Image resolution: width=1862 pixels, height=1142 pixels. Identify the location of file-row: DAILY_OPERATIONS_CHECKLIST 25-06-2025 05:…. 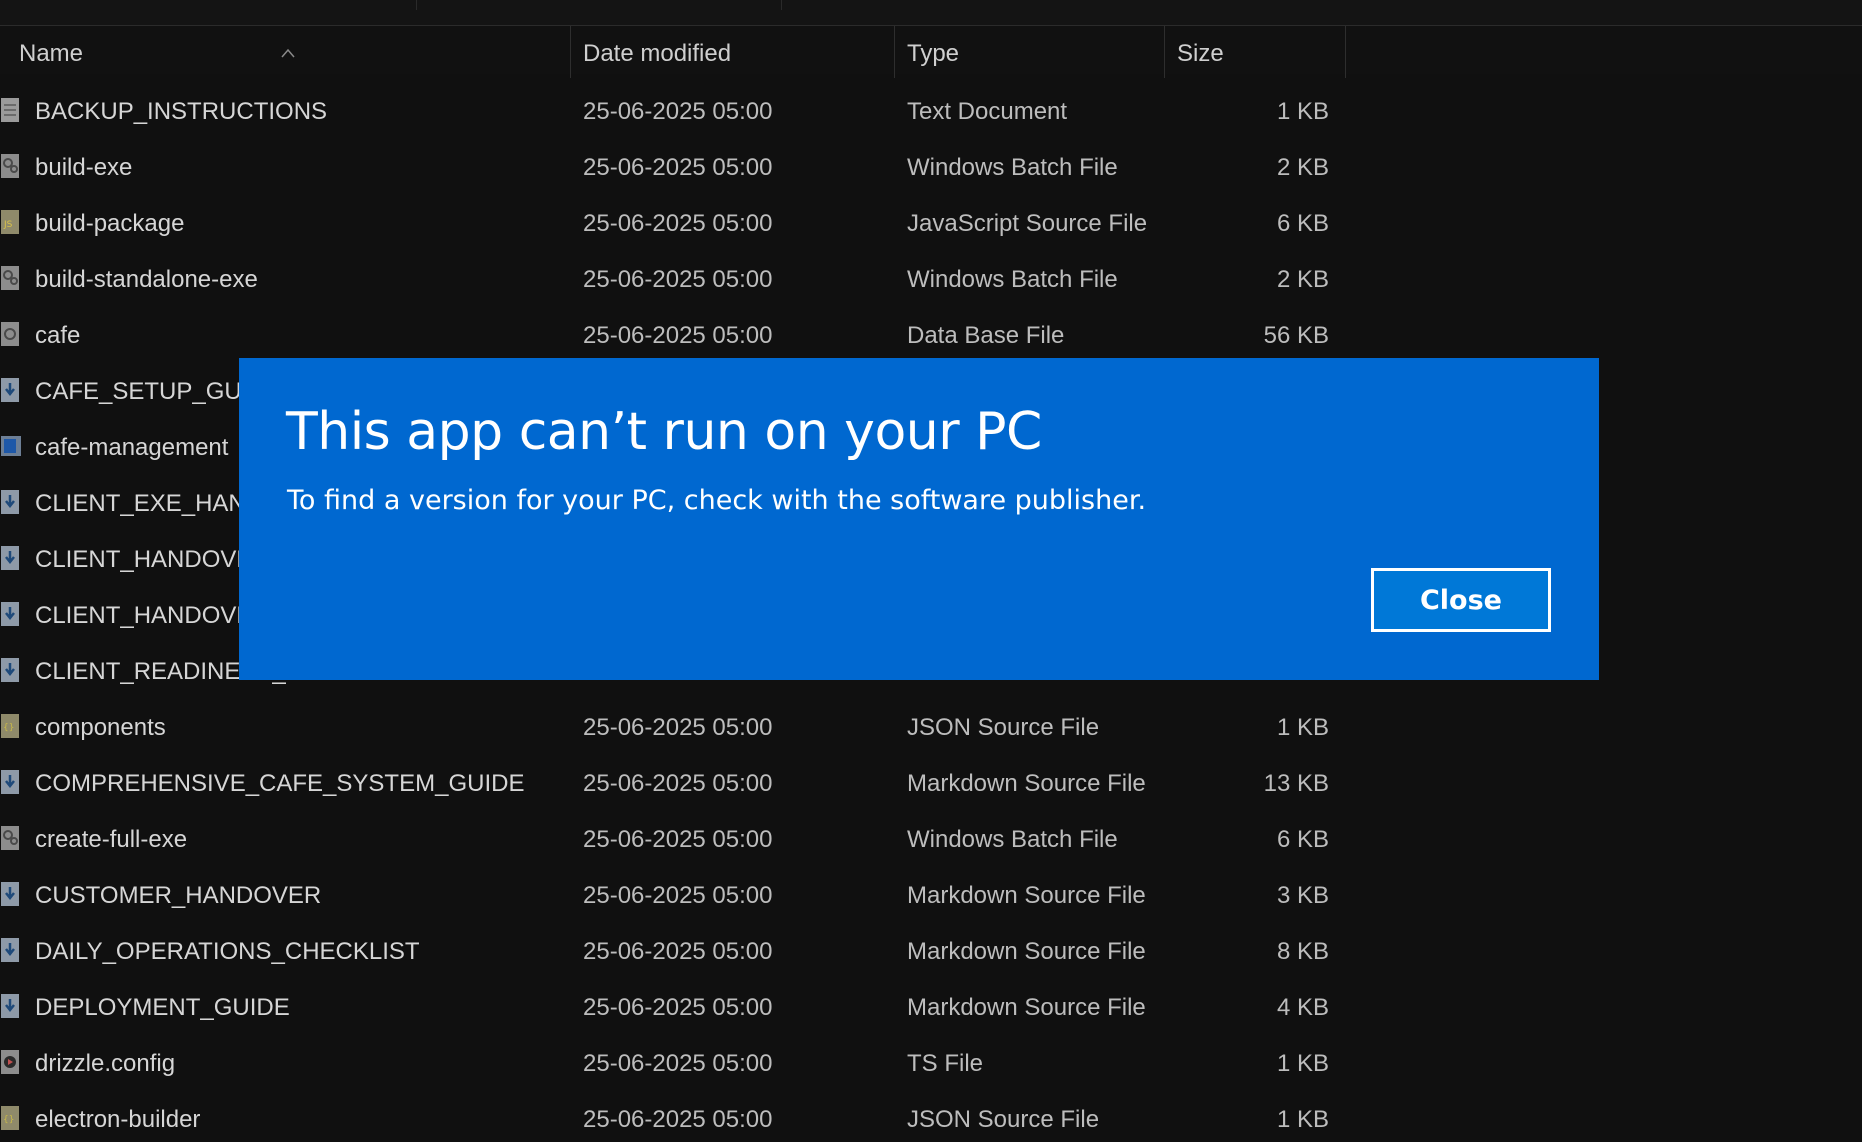
(672, 951).